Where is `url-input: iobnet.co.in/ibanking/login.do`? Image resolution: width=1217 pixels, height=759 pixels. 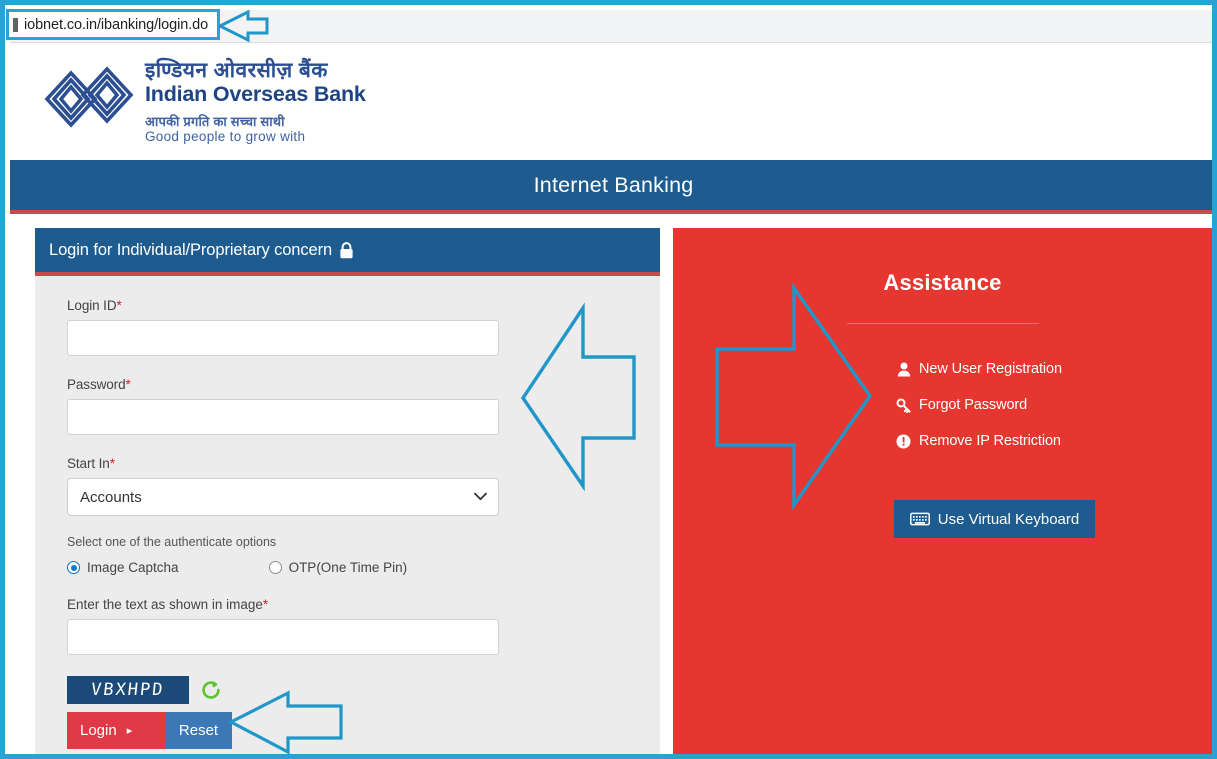
url-input: iobnet.co.in/ibanking/login.do is located at coordinates (113, 24).